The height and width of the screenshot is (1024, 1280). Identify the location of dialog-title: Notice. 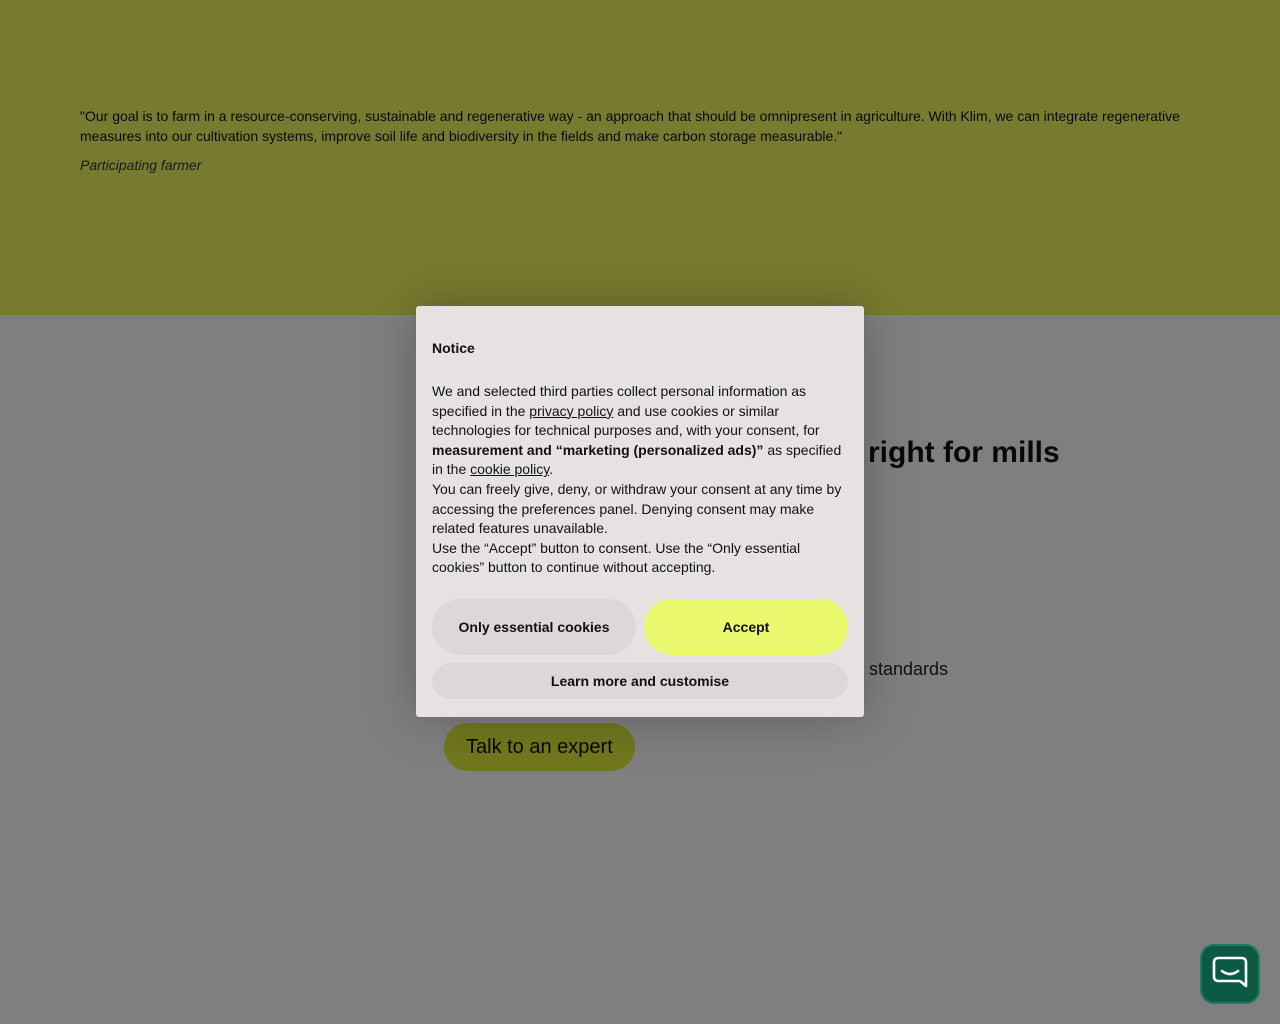
(453, 348).